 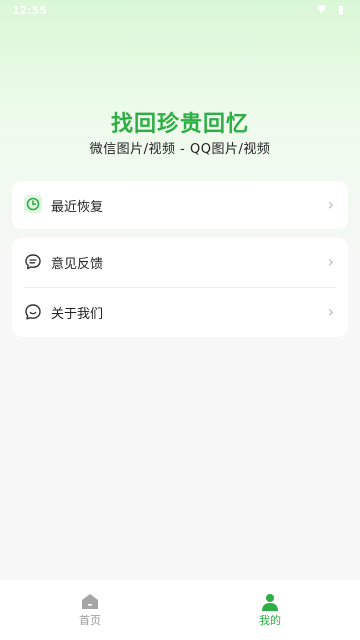 I want to click on menu-item-feedback: 意见反馈 ›, so click(x=180, y=262).